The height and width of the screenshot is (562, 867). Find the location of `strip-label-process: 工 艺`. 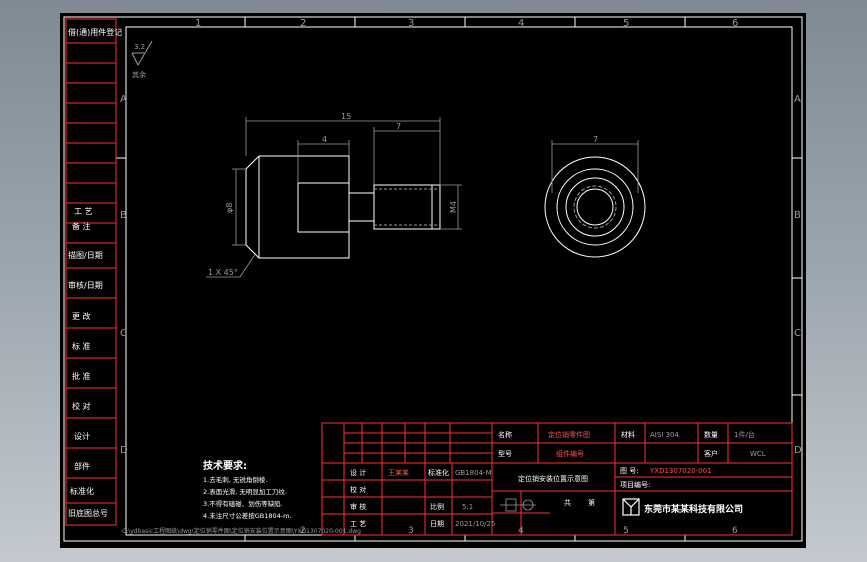

strip-label-process: 工 艺 is located at coordinates (83, 211).